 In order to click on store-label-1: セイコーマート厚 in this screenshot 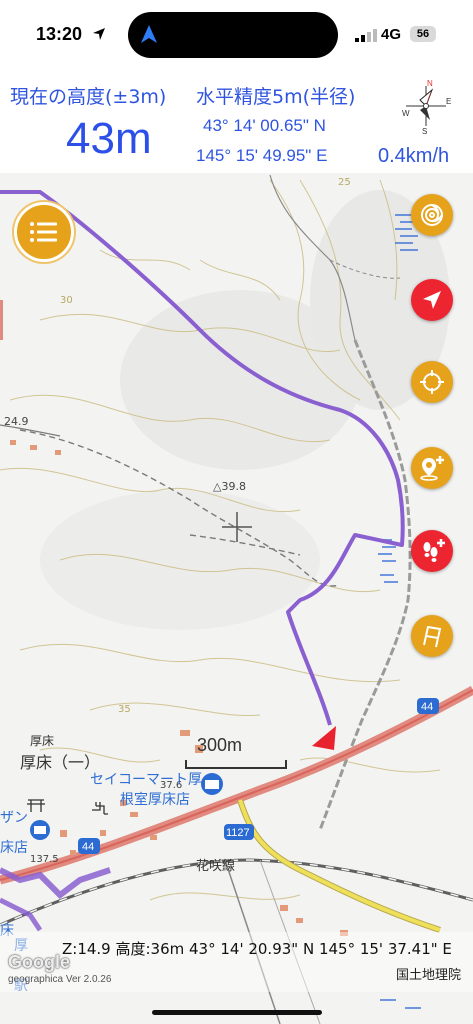, I will do `click(146, 780)`.